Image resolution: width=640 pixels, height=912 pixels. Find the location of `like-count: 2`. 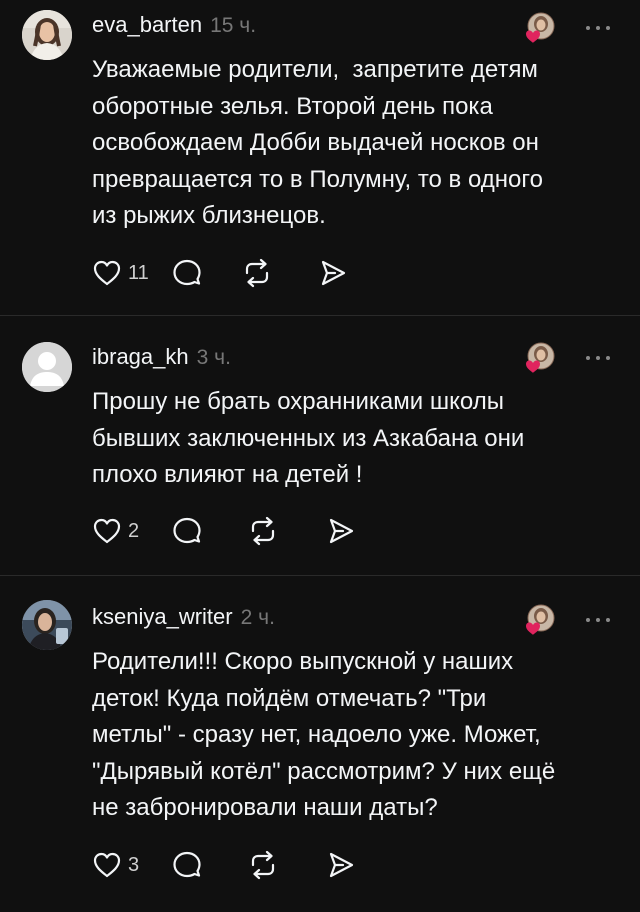

like-count: 2 is located at coordinates (134, 530).